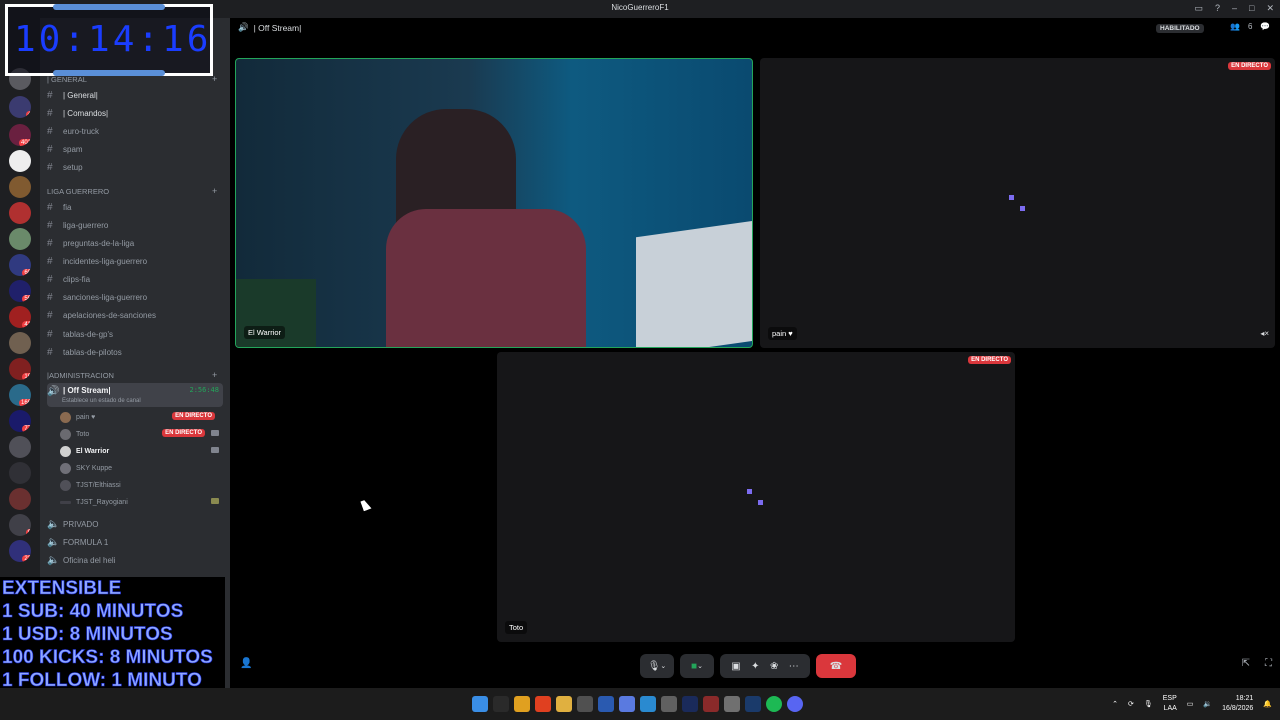 The width and height of the screenshot is (1280, 720). Describe the element at coordinates (141, 434) in the screenshot. I see `voice-user: Toto EN DIRECTO` at that location.